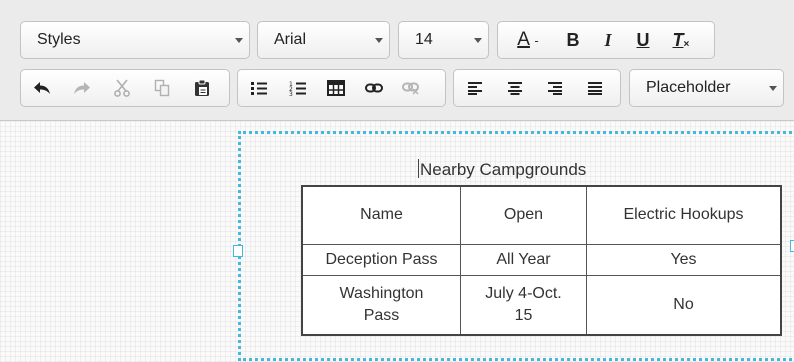  I want to click on table-row: Deception Pass All Year Yes, so click(541, 259).